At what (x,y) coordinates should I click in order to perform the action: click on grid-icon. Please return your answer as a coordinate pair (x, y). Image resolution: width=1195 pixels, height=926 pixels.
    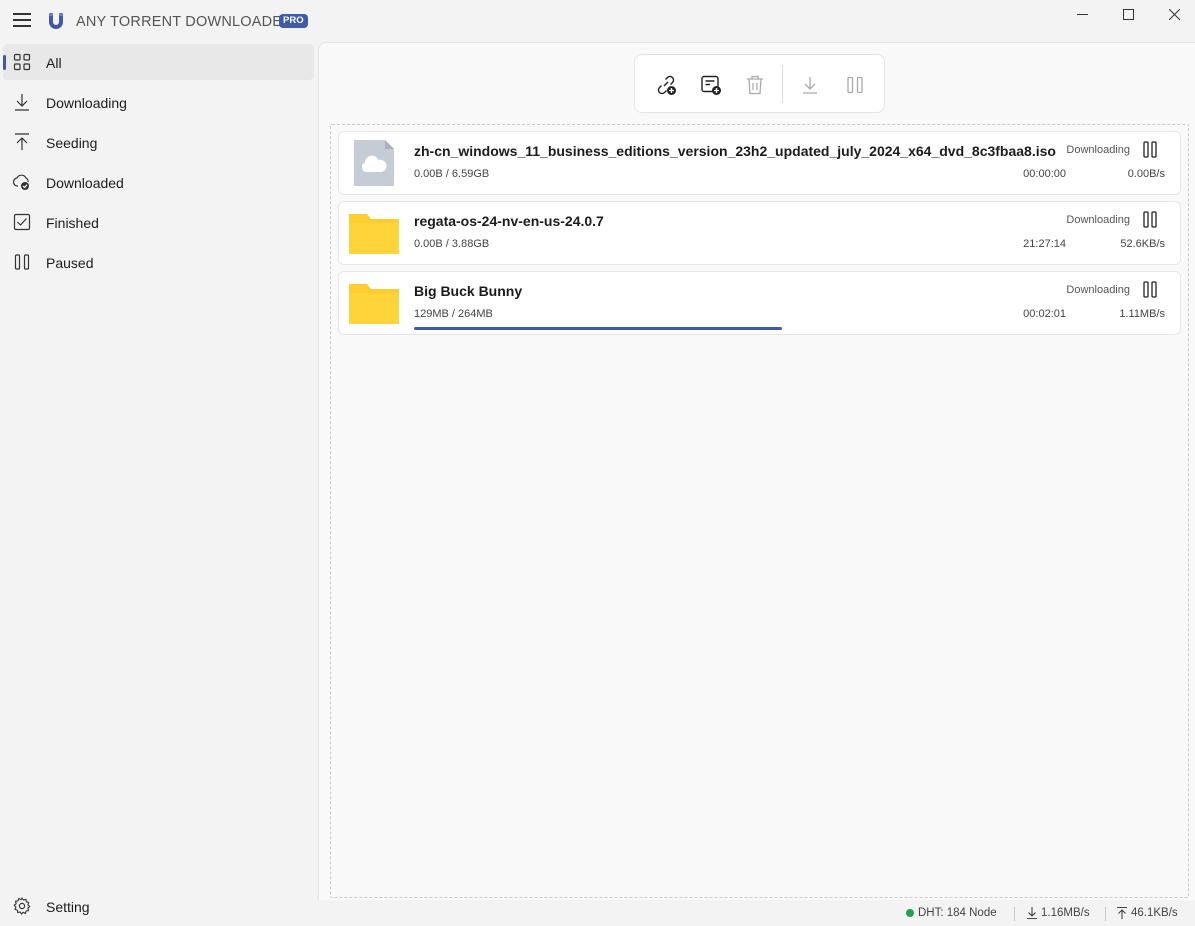
    Looking at the image, I should click on (22, 62).